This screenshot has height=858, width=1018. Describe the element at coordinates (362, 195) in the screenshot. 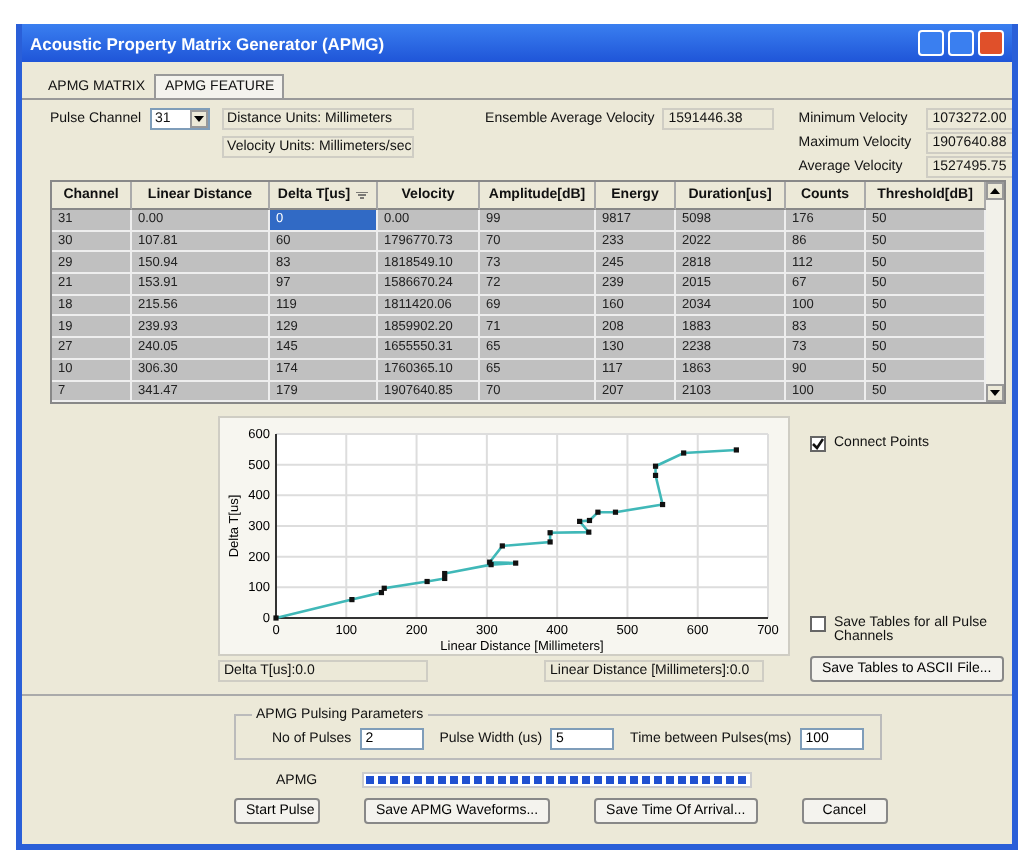

I see `sort-icon` at that location.